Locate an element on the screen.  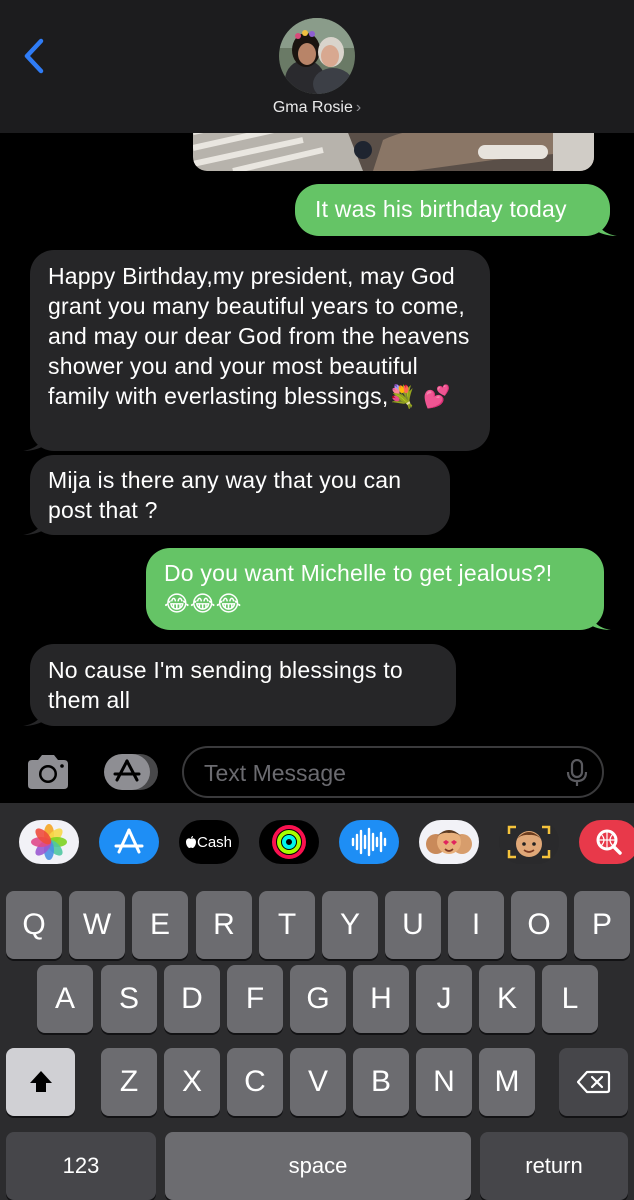
key-x: X is located at coordinates (192, 1082).